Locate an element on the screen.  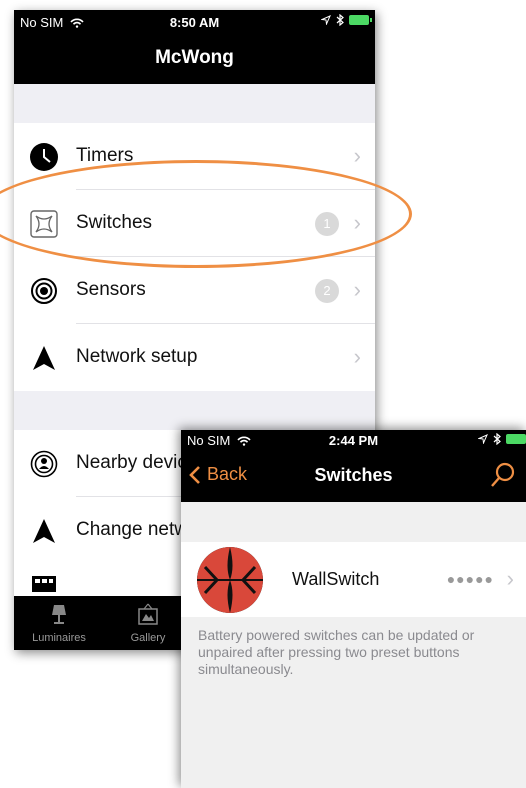
navigation-bar: McWong is located at coordinates (194, 58).